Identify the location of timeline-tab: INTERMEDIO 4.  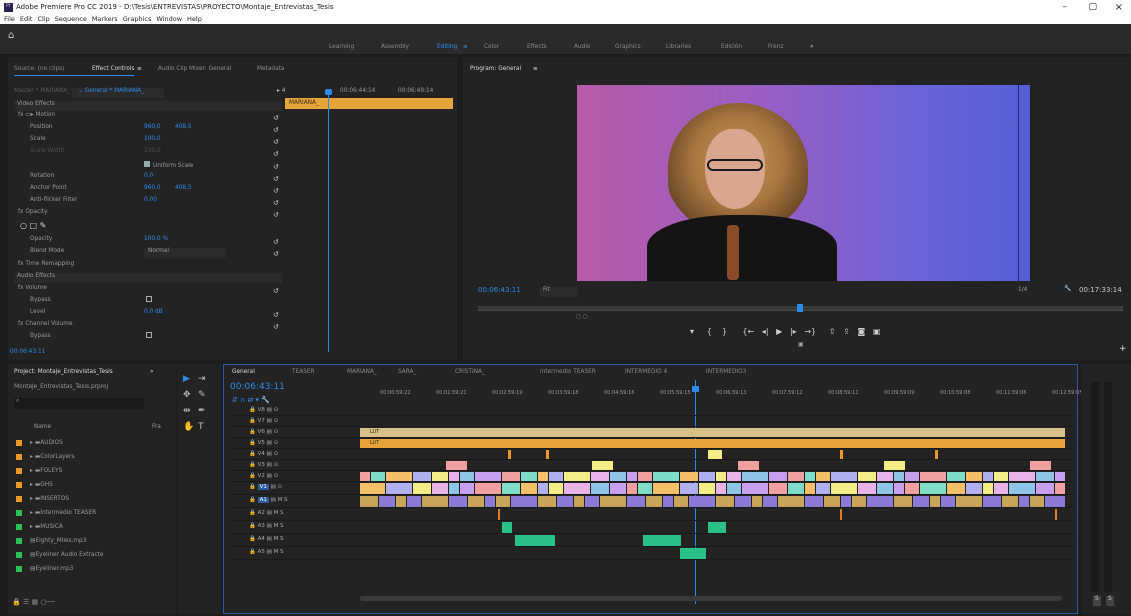
(646, 372).